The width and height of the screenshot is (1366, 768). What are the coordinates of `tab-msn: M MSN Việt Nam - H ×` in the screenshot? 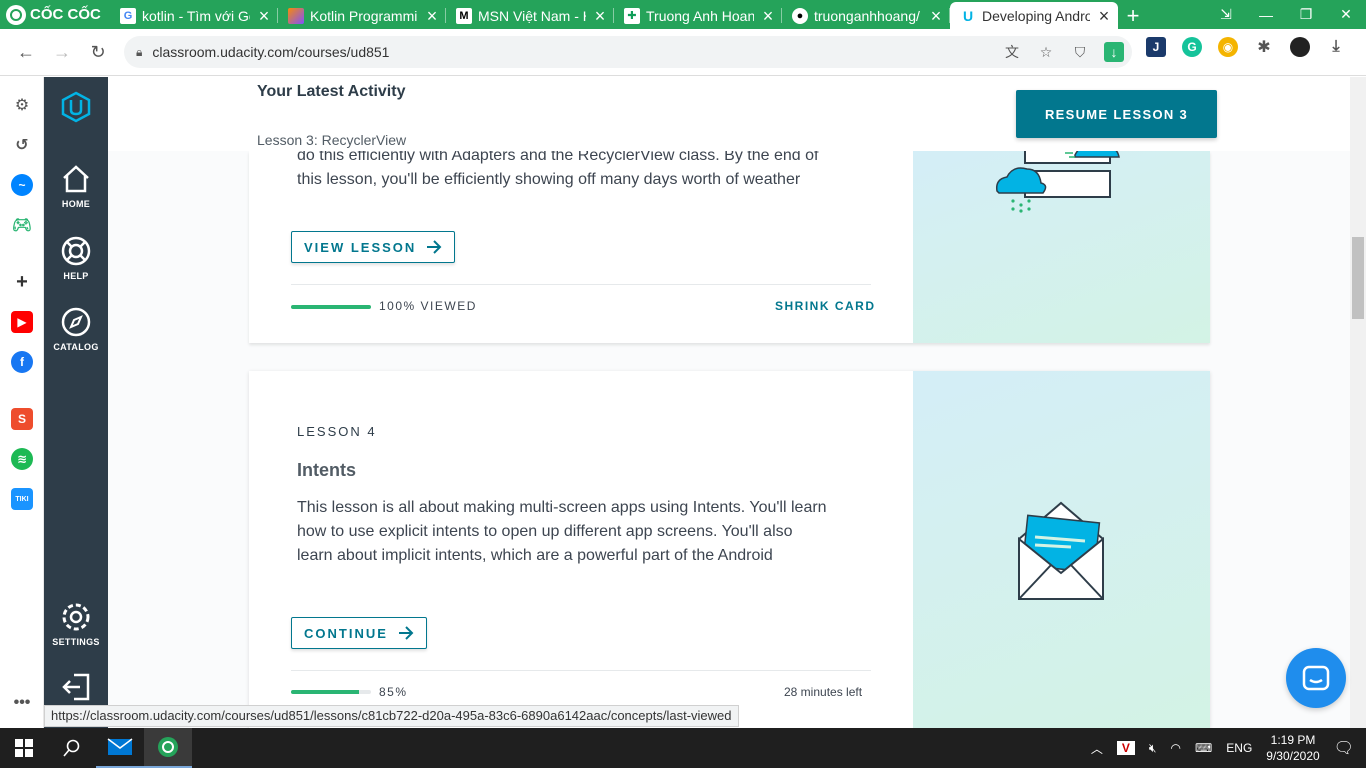 It's located at (530, 15).